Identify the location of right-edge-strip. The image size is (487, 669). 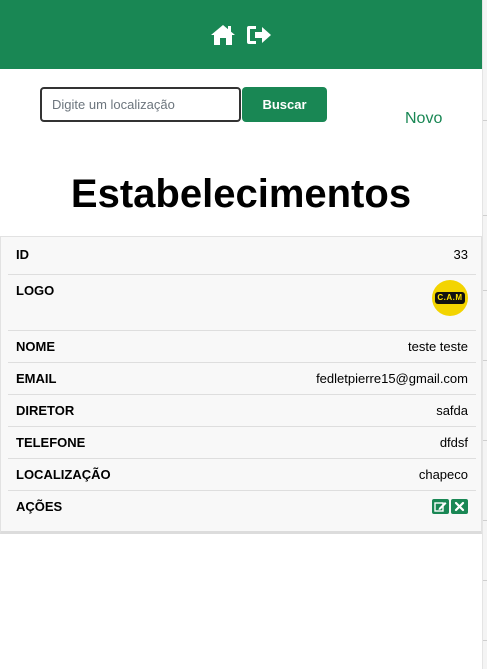
(484, 334).